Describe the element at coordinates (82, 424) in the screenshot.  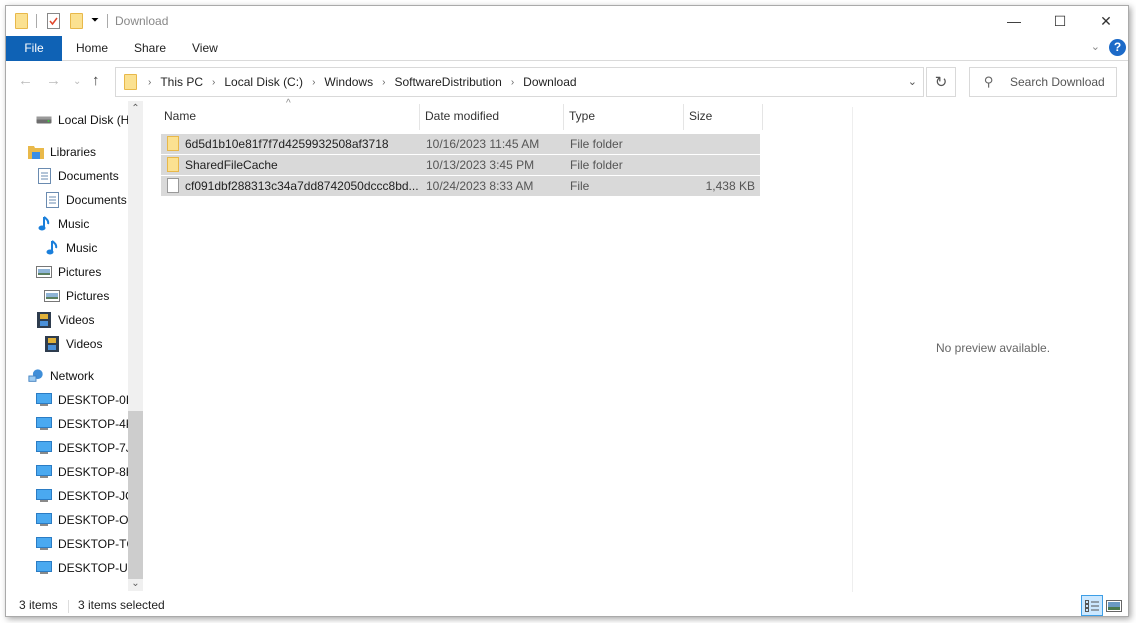
I see `nav-item-desktop-4k5: DESKTOP-4K5` at that location.